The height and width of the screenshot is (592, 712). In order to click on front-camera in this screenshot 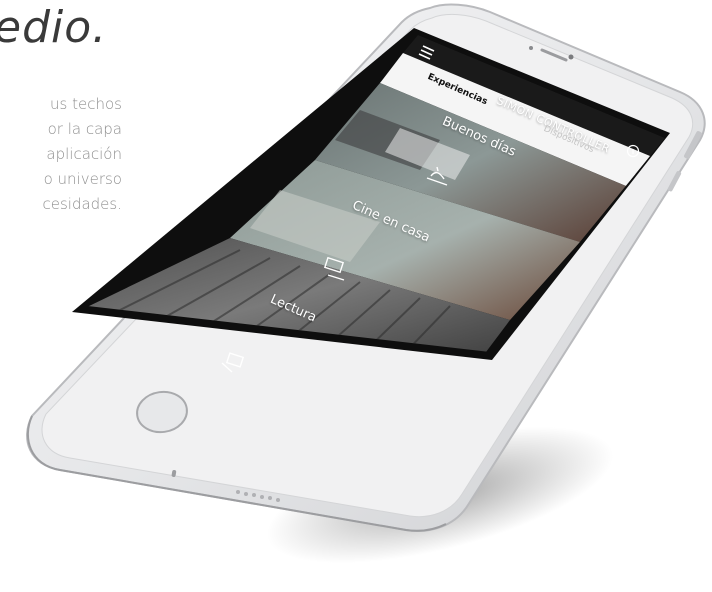, I will do `click(571, 57)`.